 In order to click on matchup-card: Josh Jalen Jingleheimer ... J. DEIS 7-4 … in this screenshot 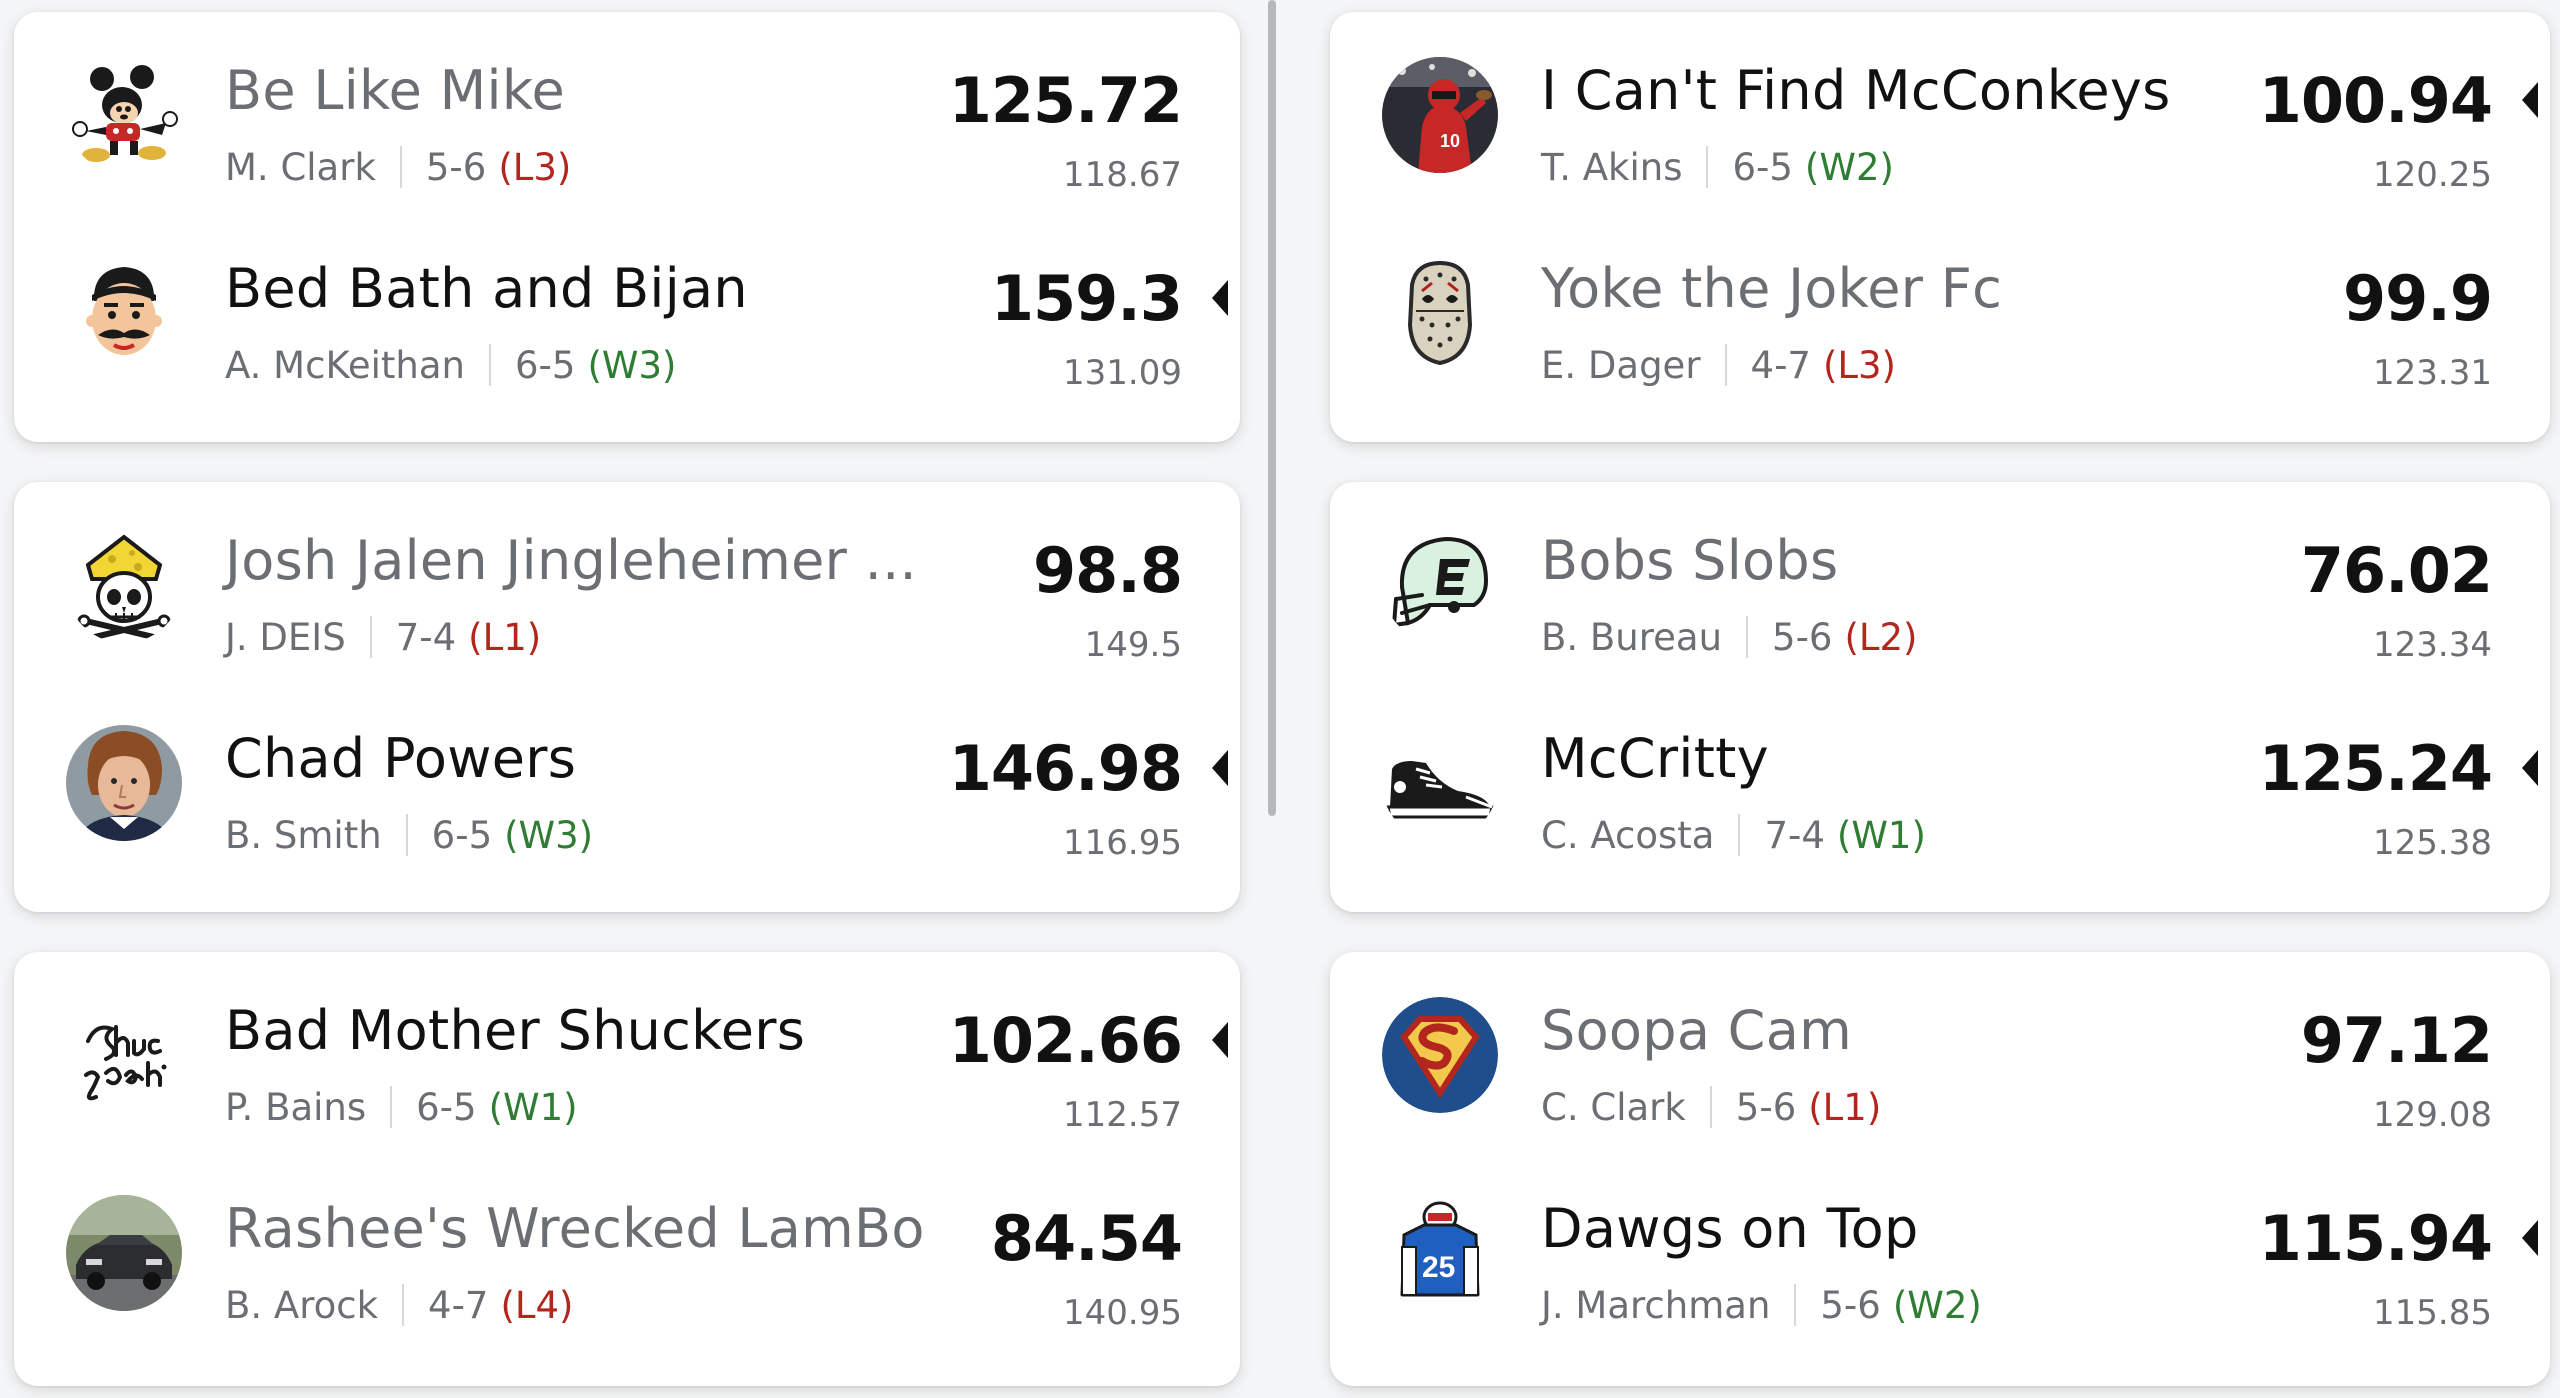, I will do `click(627, 697)`.